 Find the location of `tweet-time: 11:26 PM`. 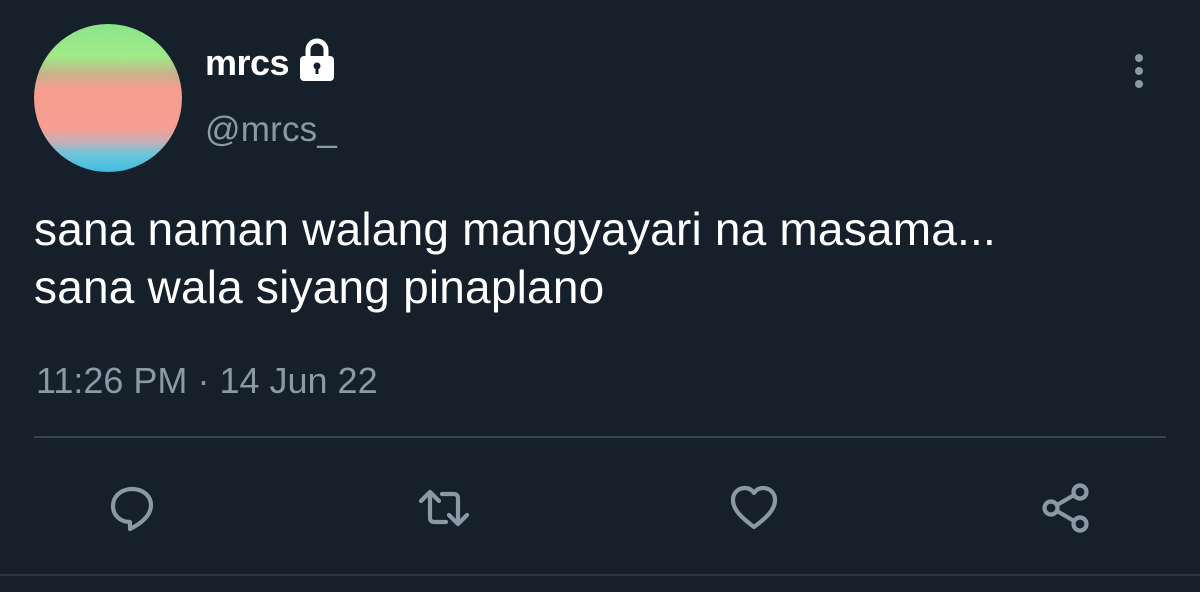

tweet-time: 11:26 PM is located at coordinates (112, 380).